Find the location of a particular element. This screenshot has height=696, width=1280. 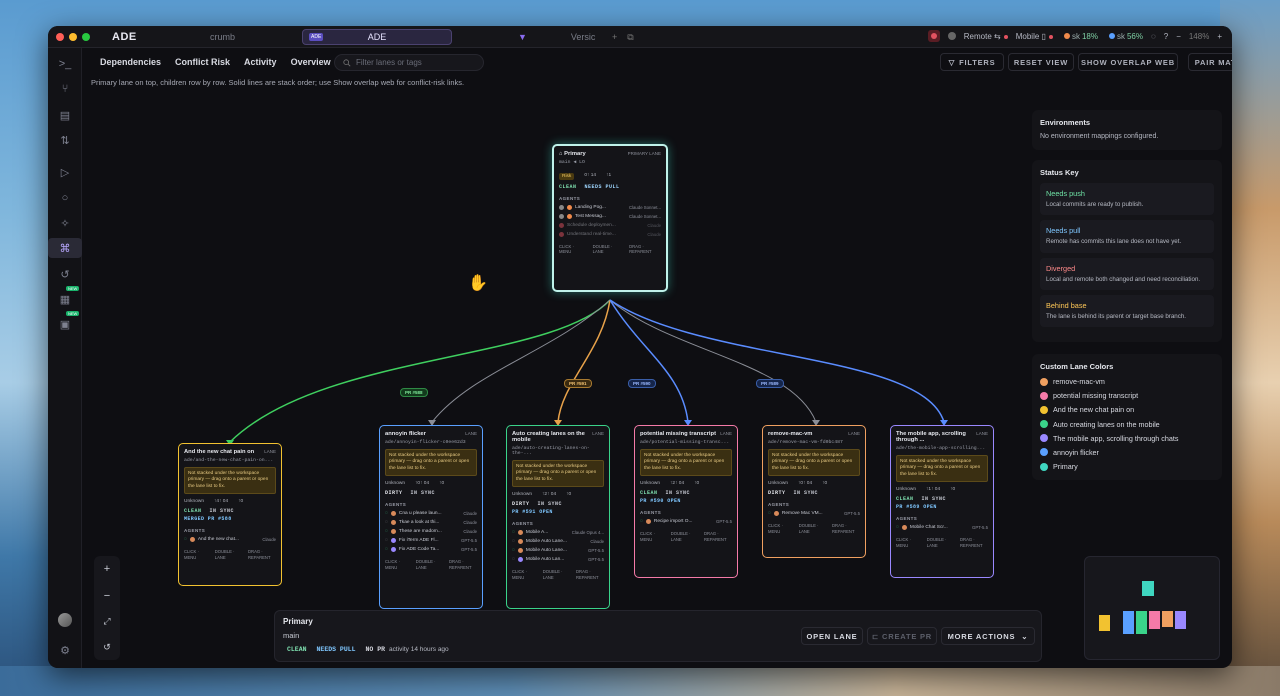

primary-agent-2: Schedule deploymen... Claude is located at coordinates (610, 225).